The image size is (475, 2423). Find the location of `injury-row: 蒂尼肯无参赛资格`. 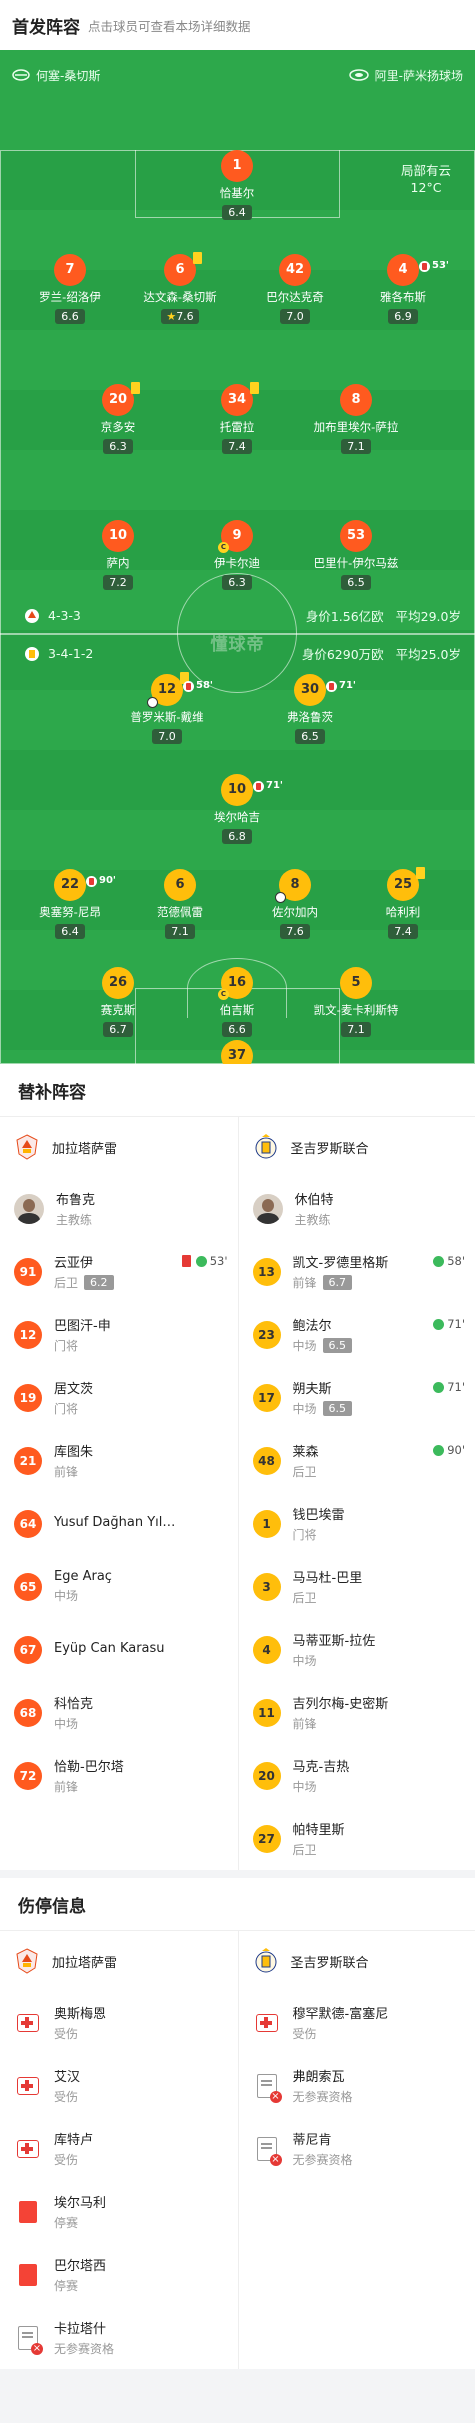

injury-row: 蒂尼肯无参赛资格 is located at coordinates (357, 2148).